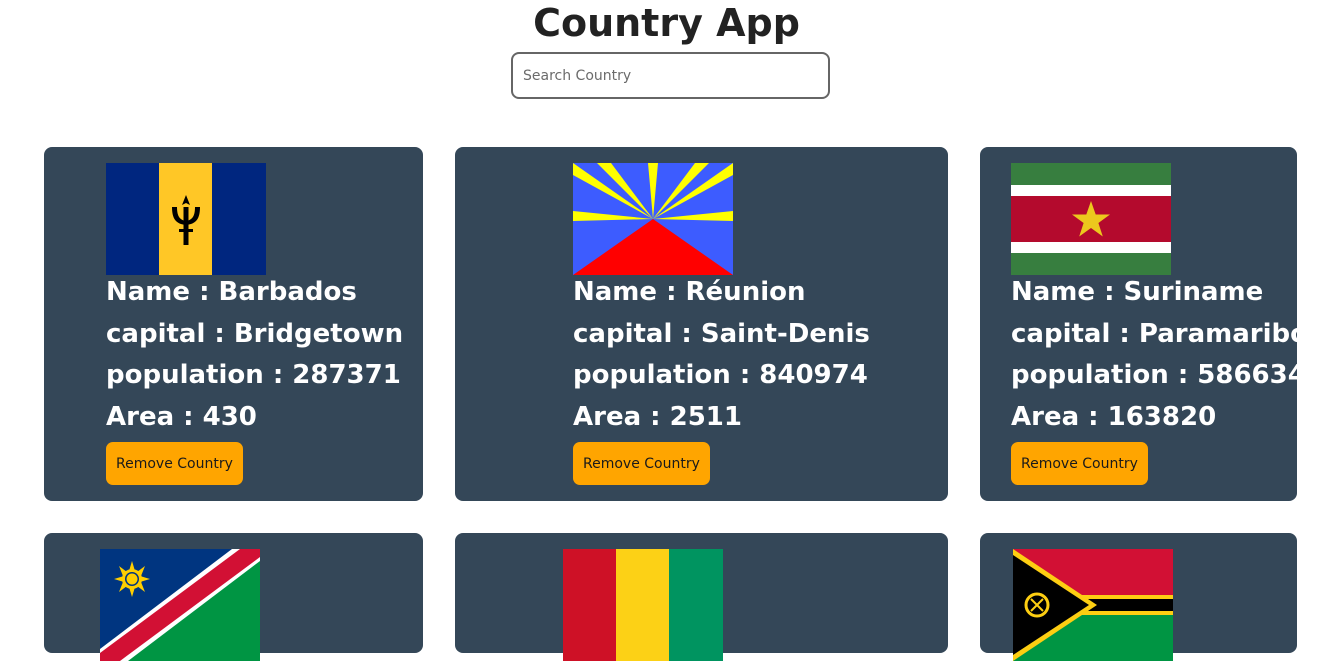 Image resolution: width=1333 pixels, height=661 pixels. What do you see at coordinates (1159, 333) in the screenshot?
I see `country-capital: capital : Paramaribo` at bounding box center [1159, 333].